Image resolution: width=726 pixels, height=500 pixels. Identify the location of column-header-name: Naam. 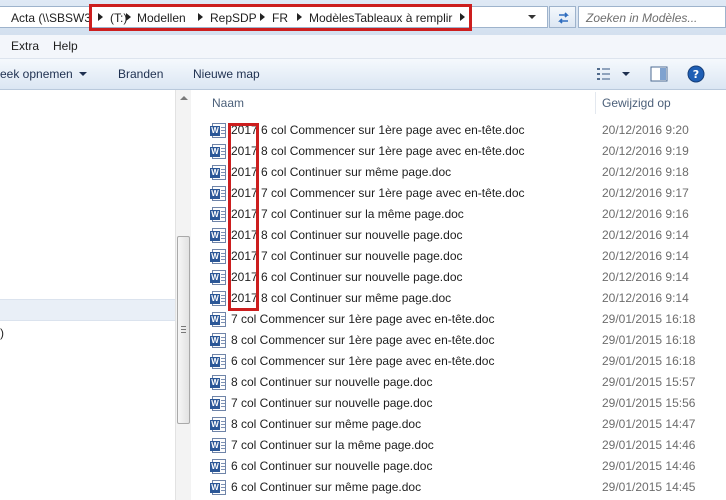
(228, 103).